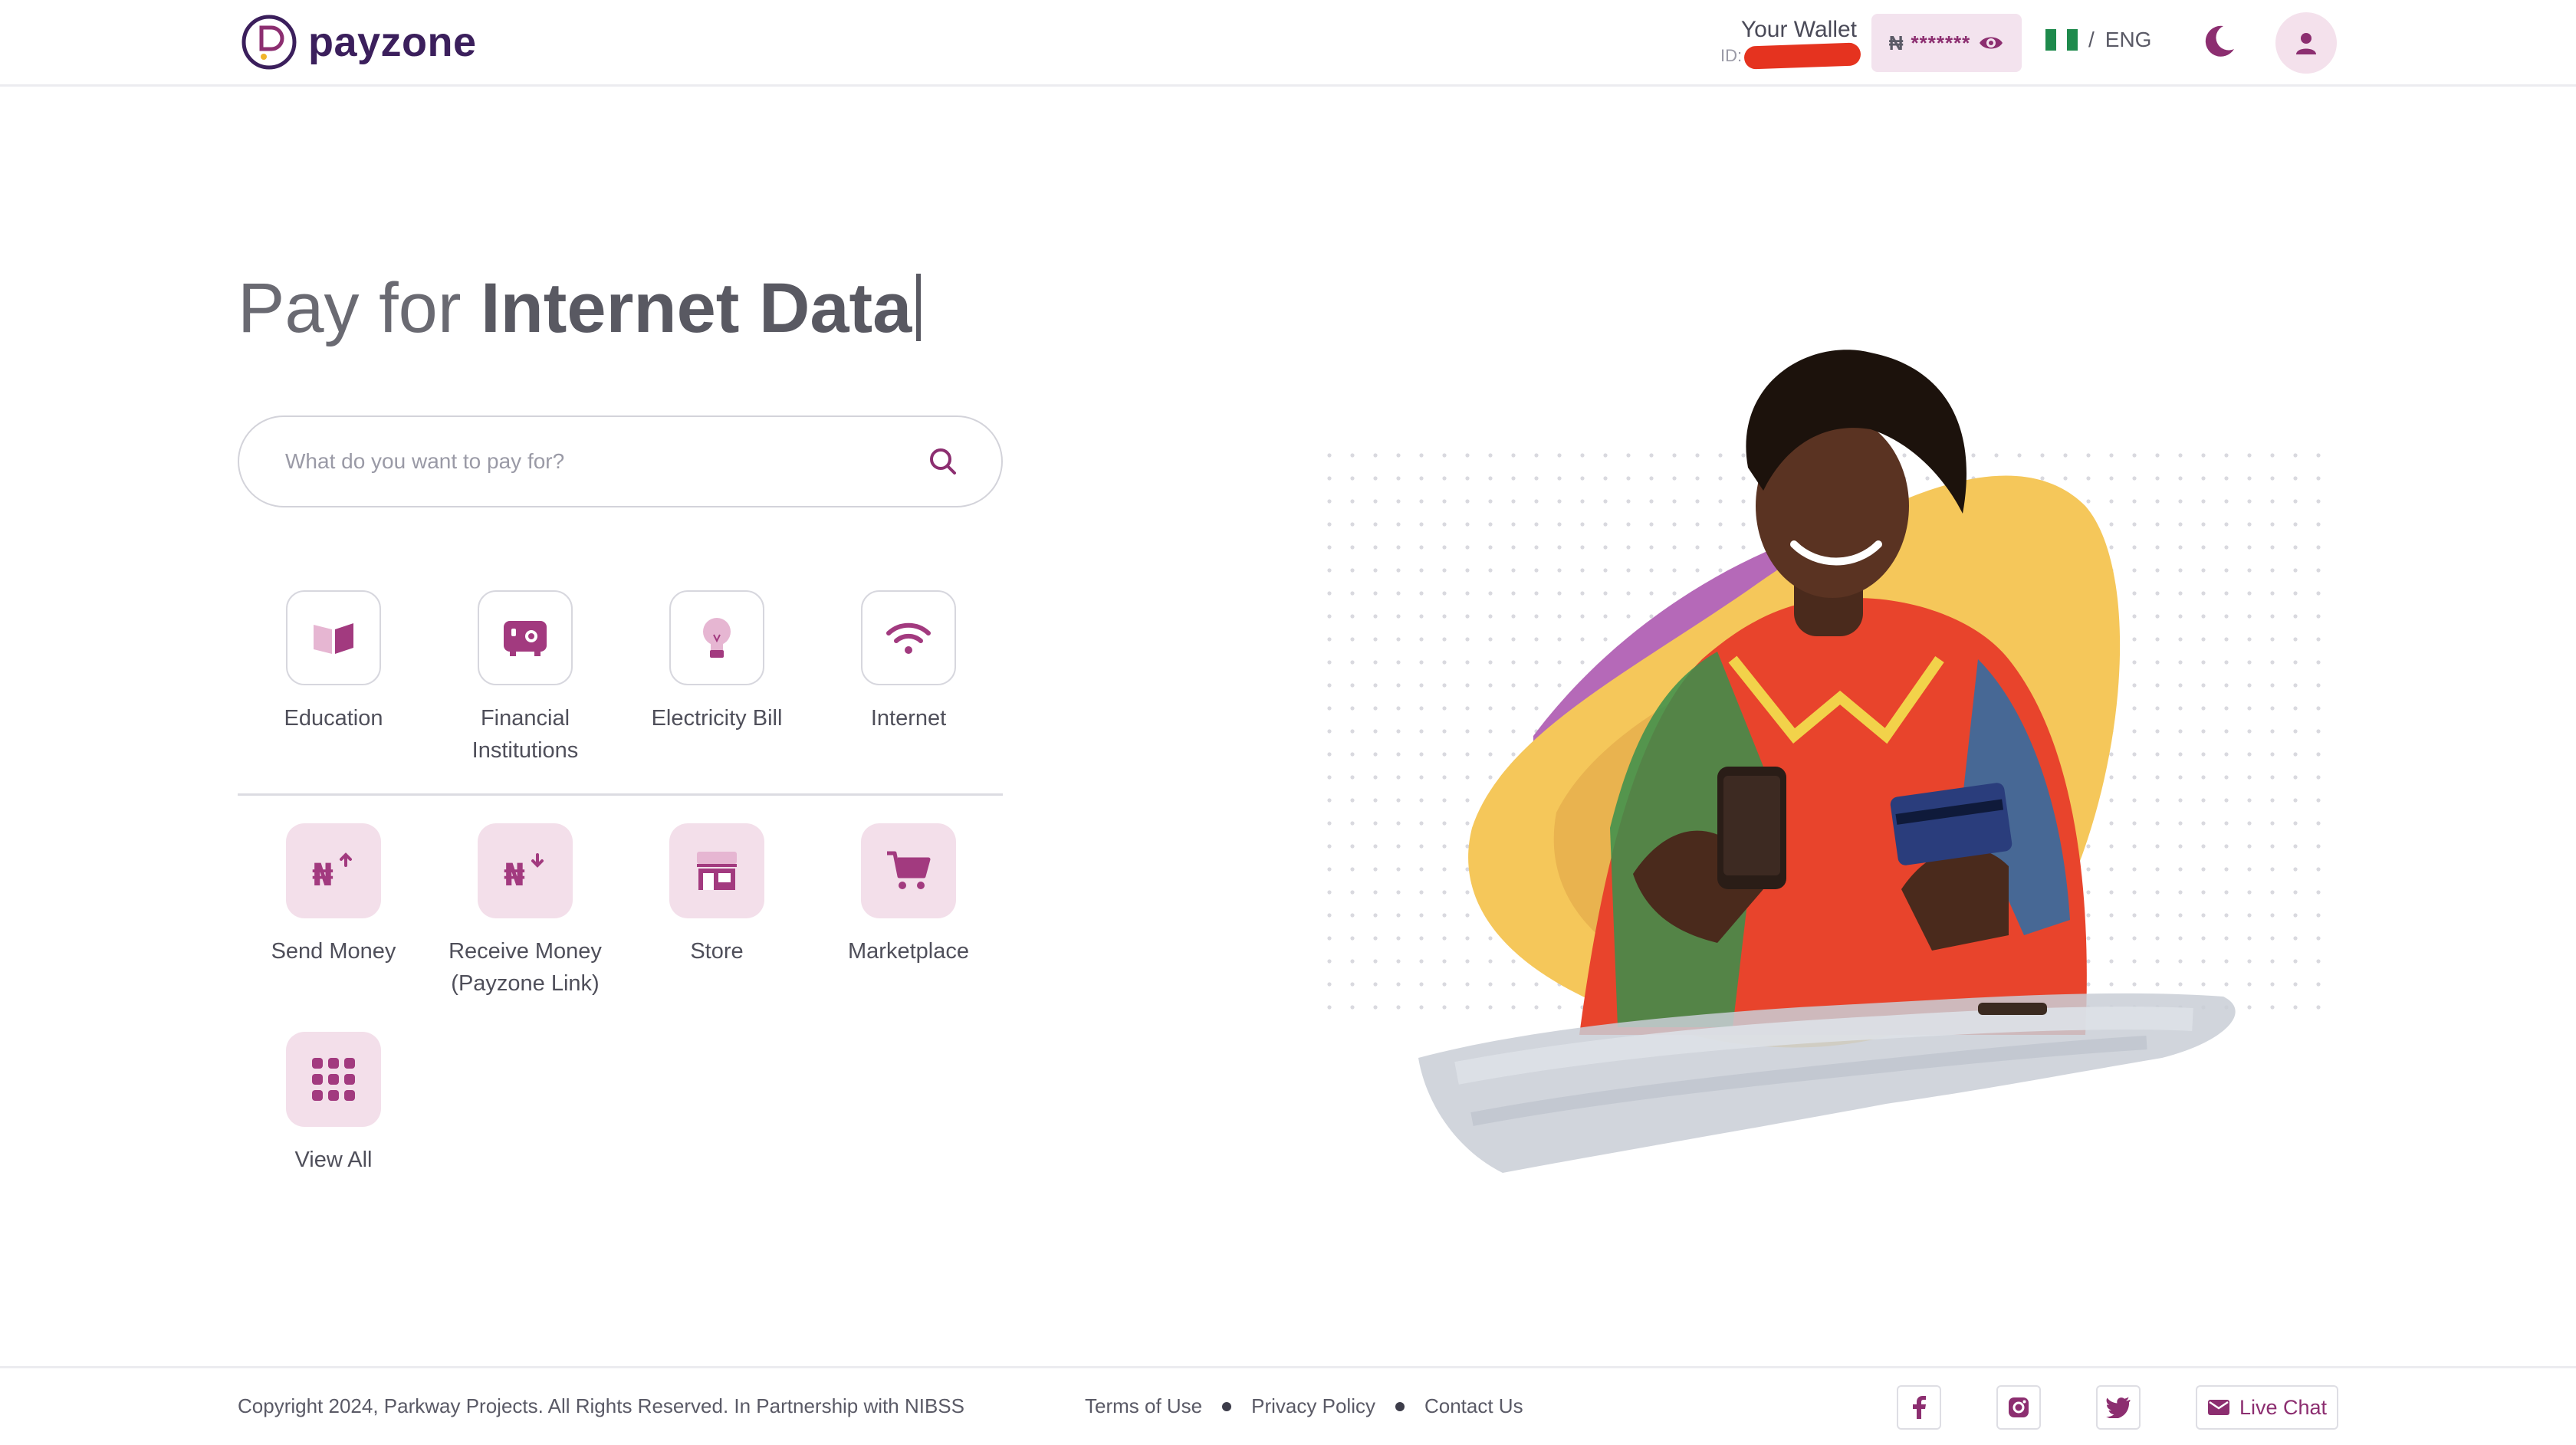  Describe the element at coordinates (1941, 42) in the screenshot. I see `masked-balance: *******` at that location.